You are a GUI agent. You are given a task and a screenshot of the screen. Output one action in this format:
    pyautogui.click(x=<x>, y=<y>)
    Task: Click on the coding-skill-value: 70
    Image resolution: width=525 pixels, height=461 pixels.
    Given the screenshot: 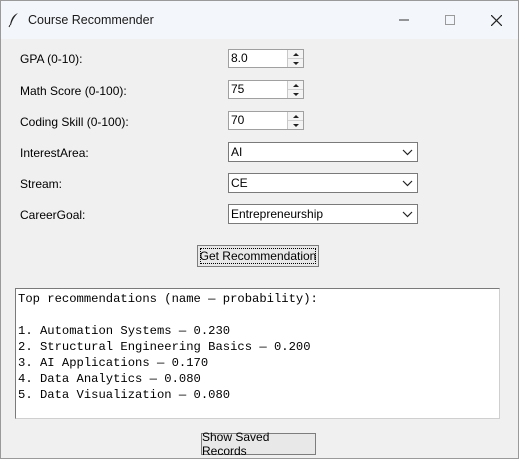 What is the action you would take?
    pyautogui.click(x=237, y=120)
    